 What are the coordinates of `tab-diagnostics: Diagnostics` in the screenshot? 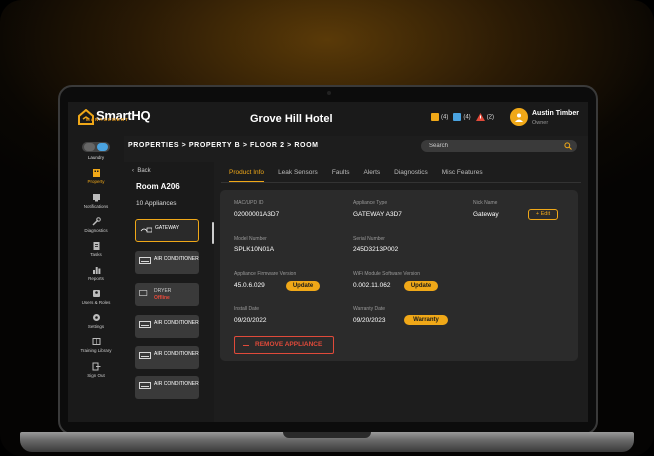 It's located at (411, 175).